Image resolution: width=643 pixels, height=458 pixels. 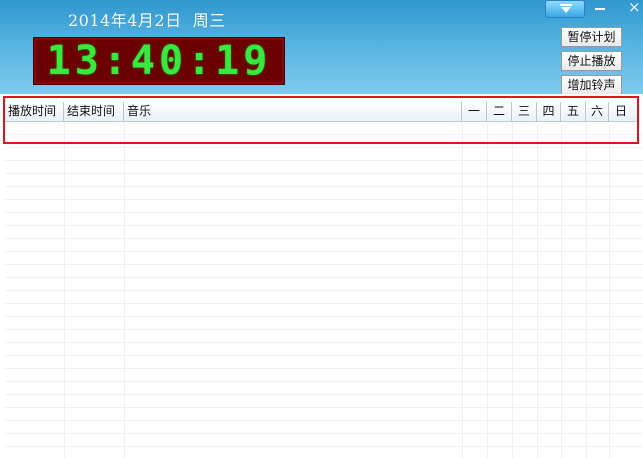 I want to click on digital-clock: 13:40:19, so click(x=159, y=61).